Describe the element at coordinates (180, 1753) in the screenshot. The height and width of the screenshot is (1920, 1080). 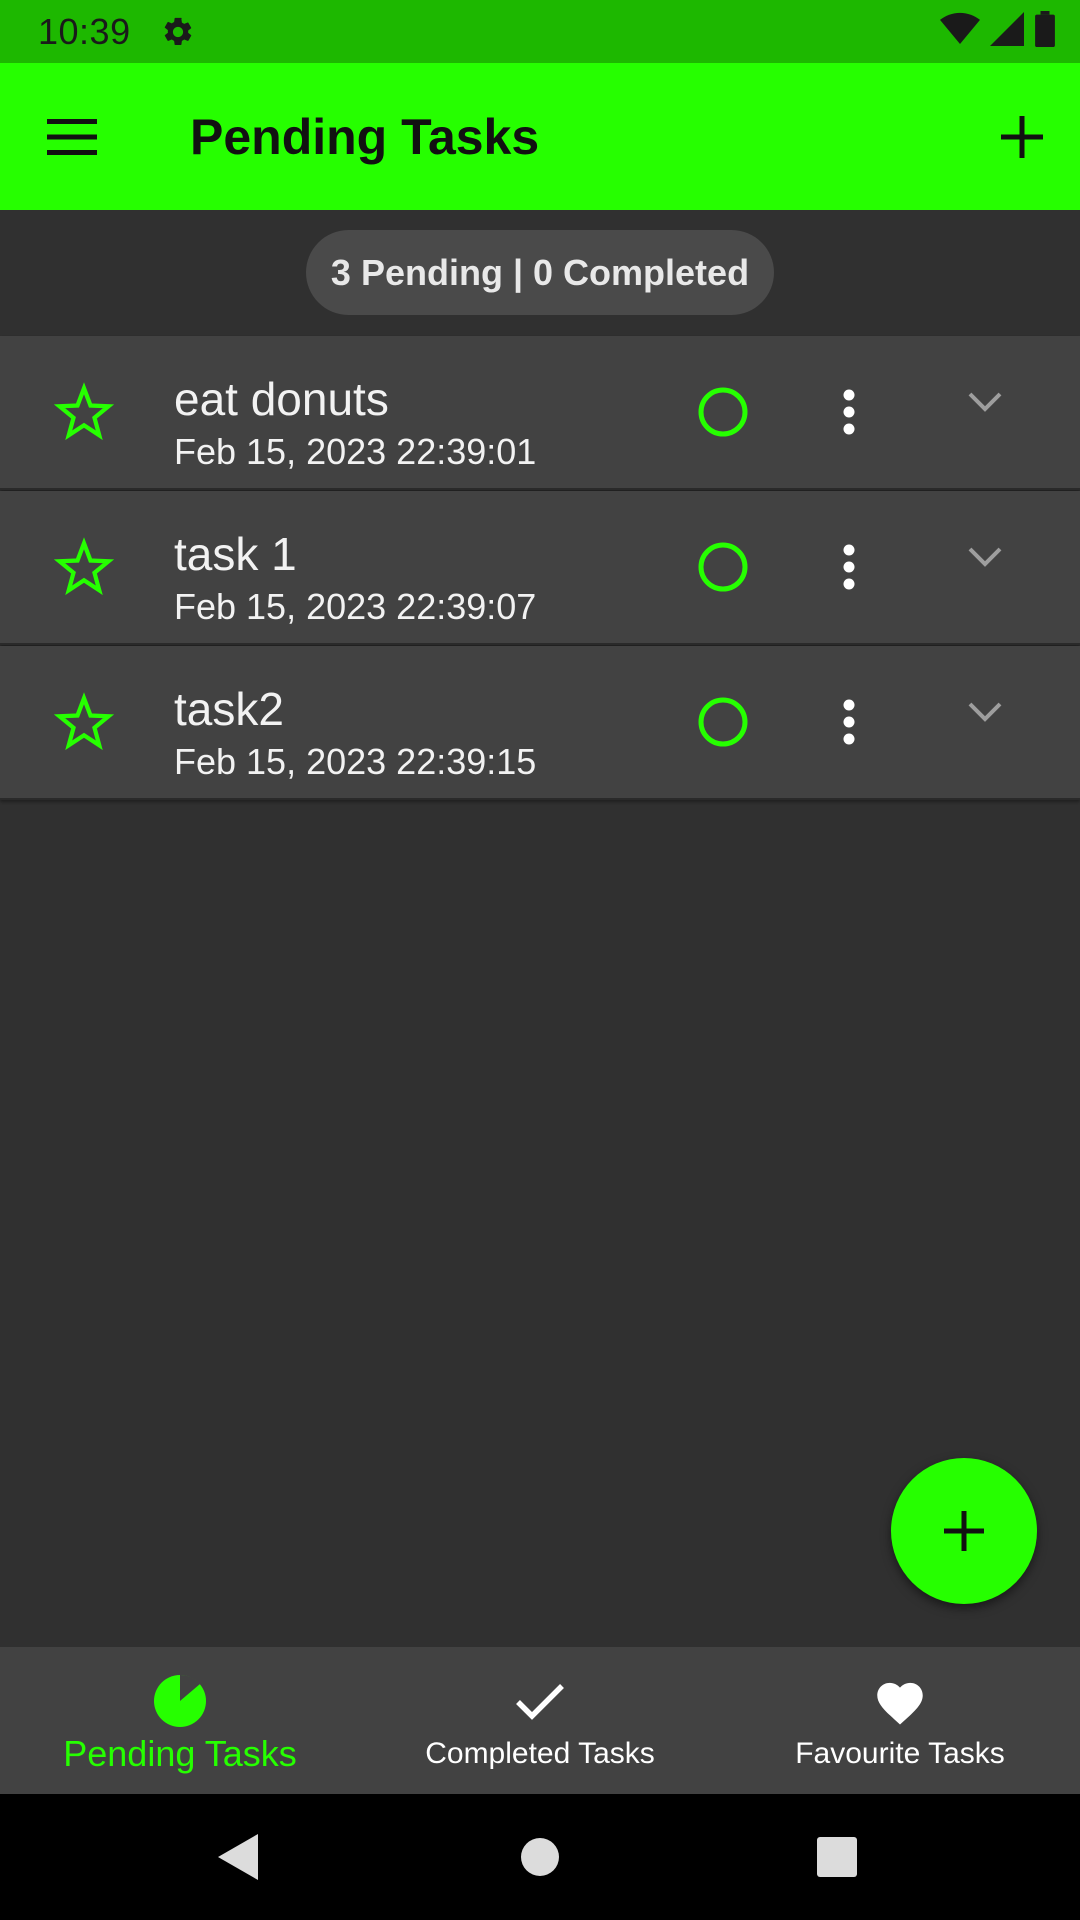
I see `nav-label: Pending Tasks` at that location.